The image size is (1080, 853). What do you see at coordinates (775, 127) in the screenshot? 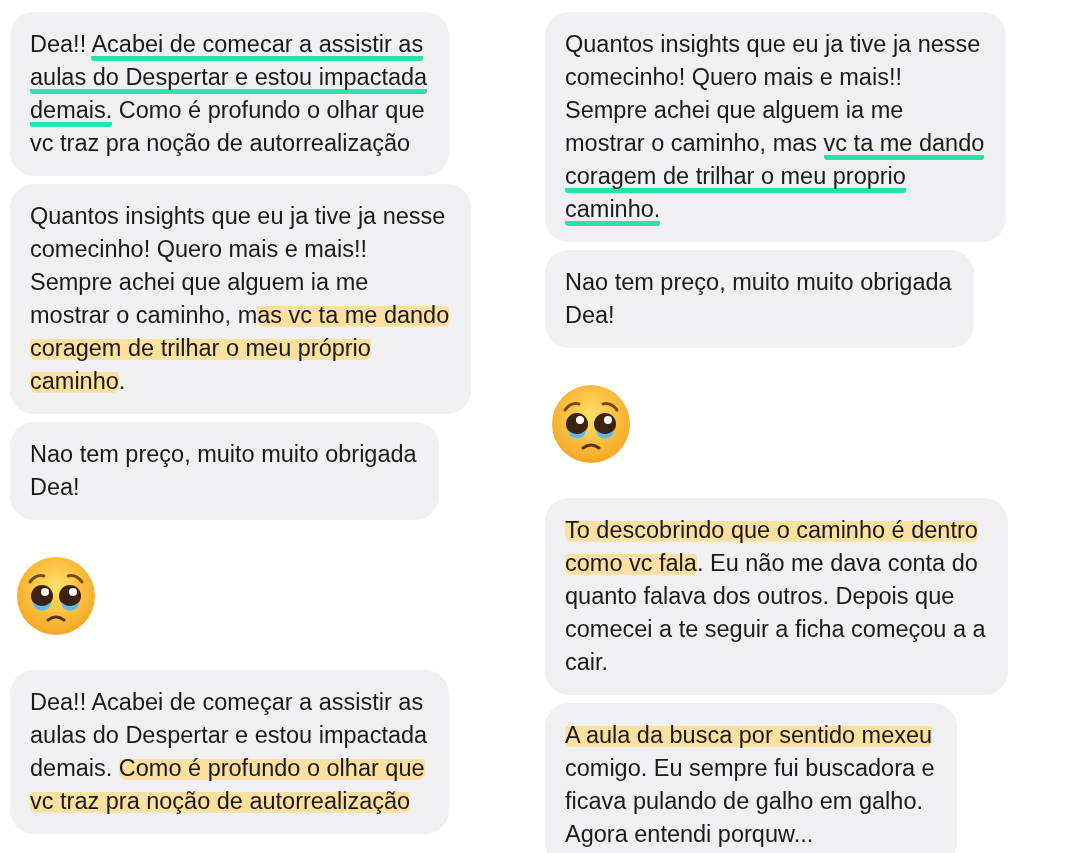
I see `message-text: Quantos insights que eu ja tive ja nesse comecinho! Quero mais e mais!! Sempre achei que alguem ia me mostrar o caminho, mas vc ta me dando coragem de trilhar o meu proprio caminho.` at bounding box center [775, 127].